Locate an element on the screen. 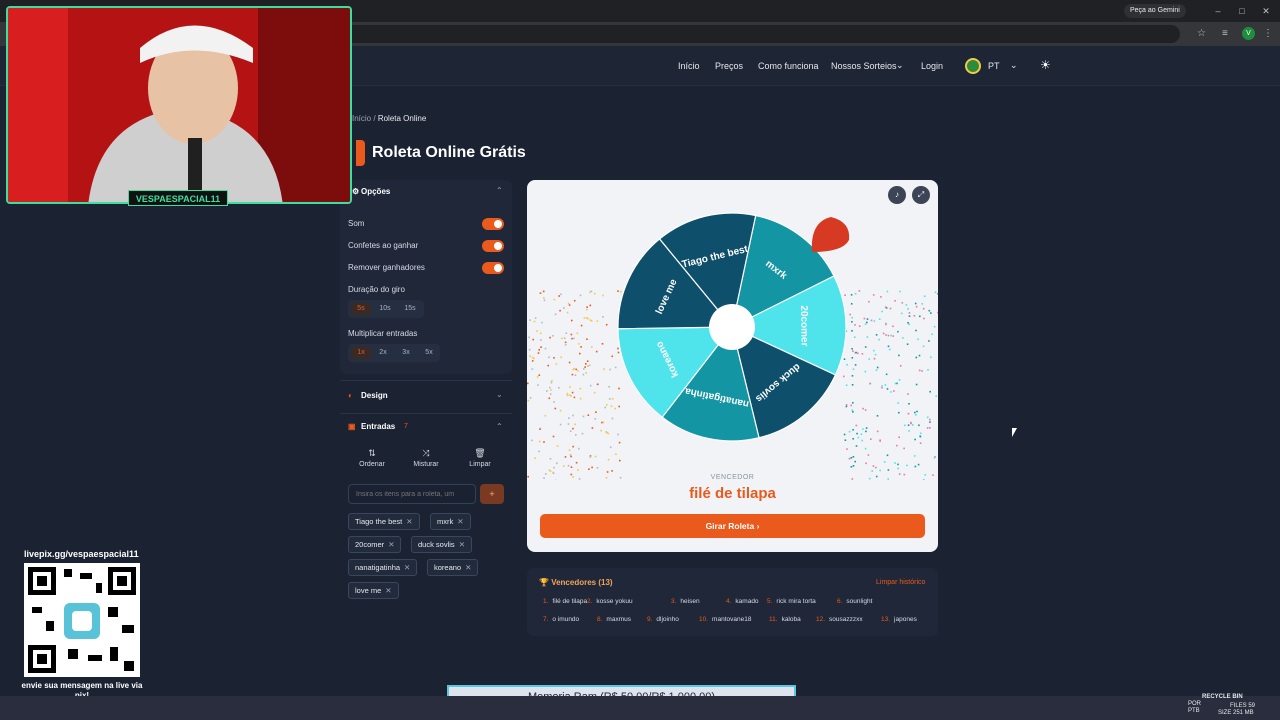 This screenshot has width=1280, height=720. multiplier-2x: 2x is located at coordinates (383, 353).